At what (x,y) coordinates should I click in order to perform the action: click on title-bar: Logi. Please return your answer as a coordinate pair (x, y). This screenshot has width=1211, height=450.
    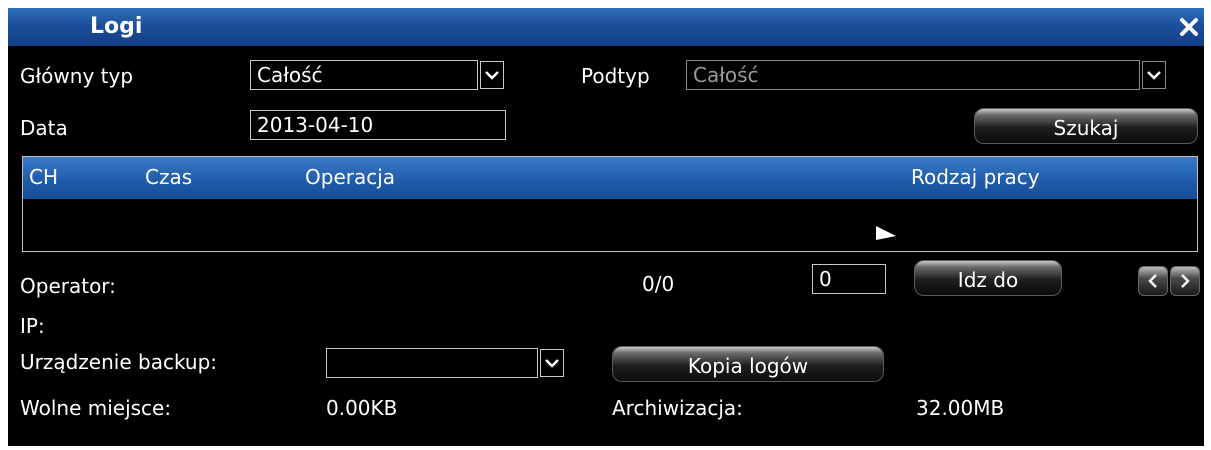
    Looking at the image, I should click on (606, 27).